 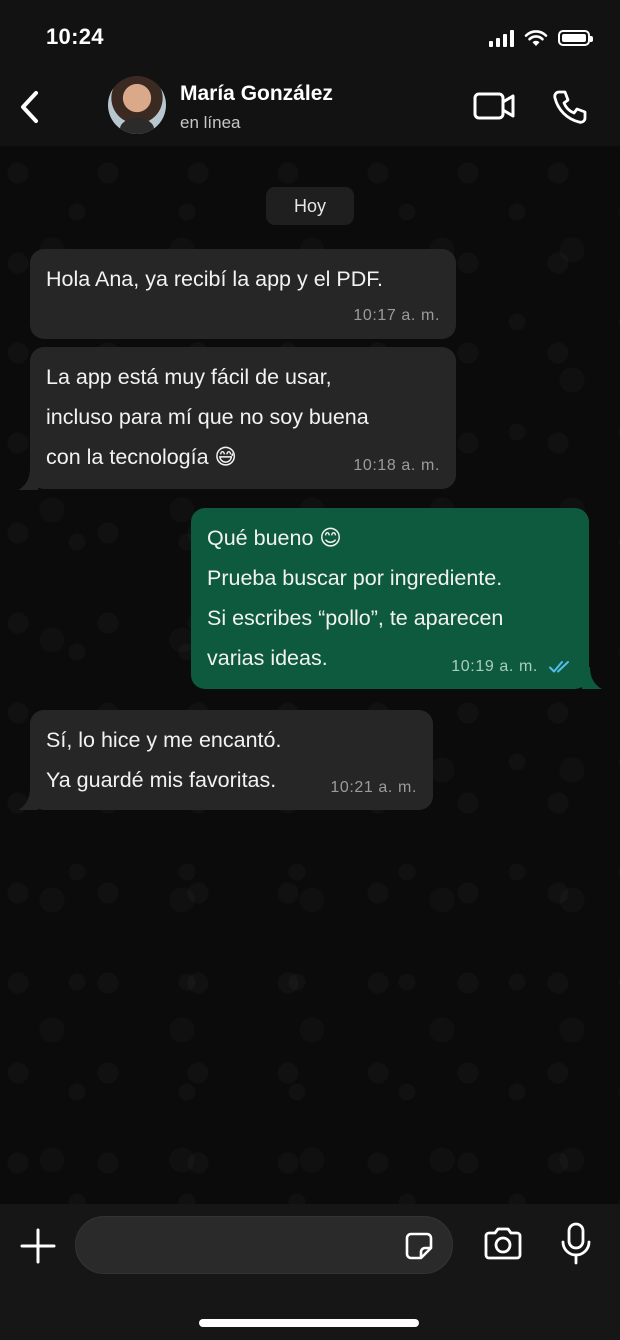 I want to click on chat-header: María González en línea, so click(x=310, y=108).